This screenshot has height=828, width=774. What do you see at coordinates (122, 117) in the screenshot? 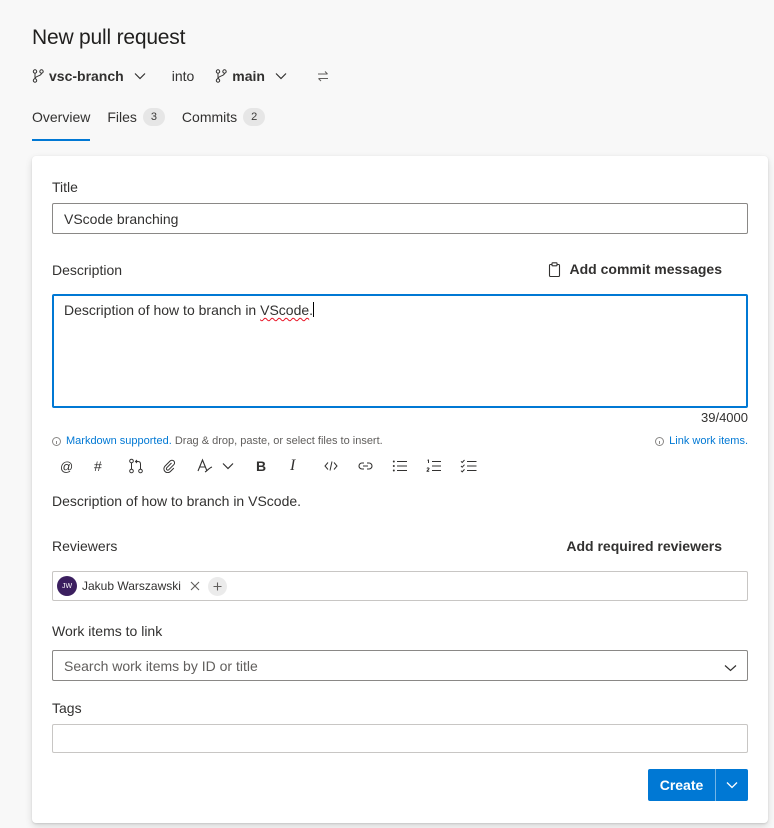
I see `tab-label: Files` at bounding box center [122, 117].